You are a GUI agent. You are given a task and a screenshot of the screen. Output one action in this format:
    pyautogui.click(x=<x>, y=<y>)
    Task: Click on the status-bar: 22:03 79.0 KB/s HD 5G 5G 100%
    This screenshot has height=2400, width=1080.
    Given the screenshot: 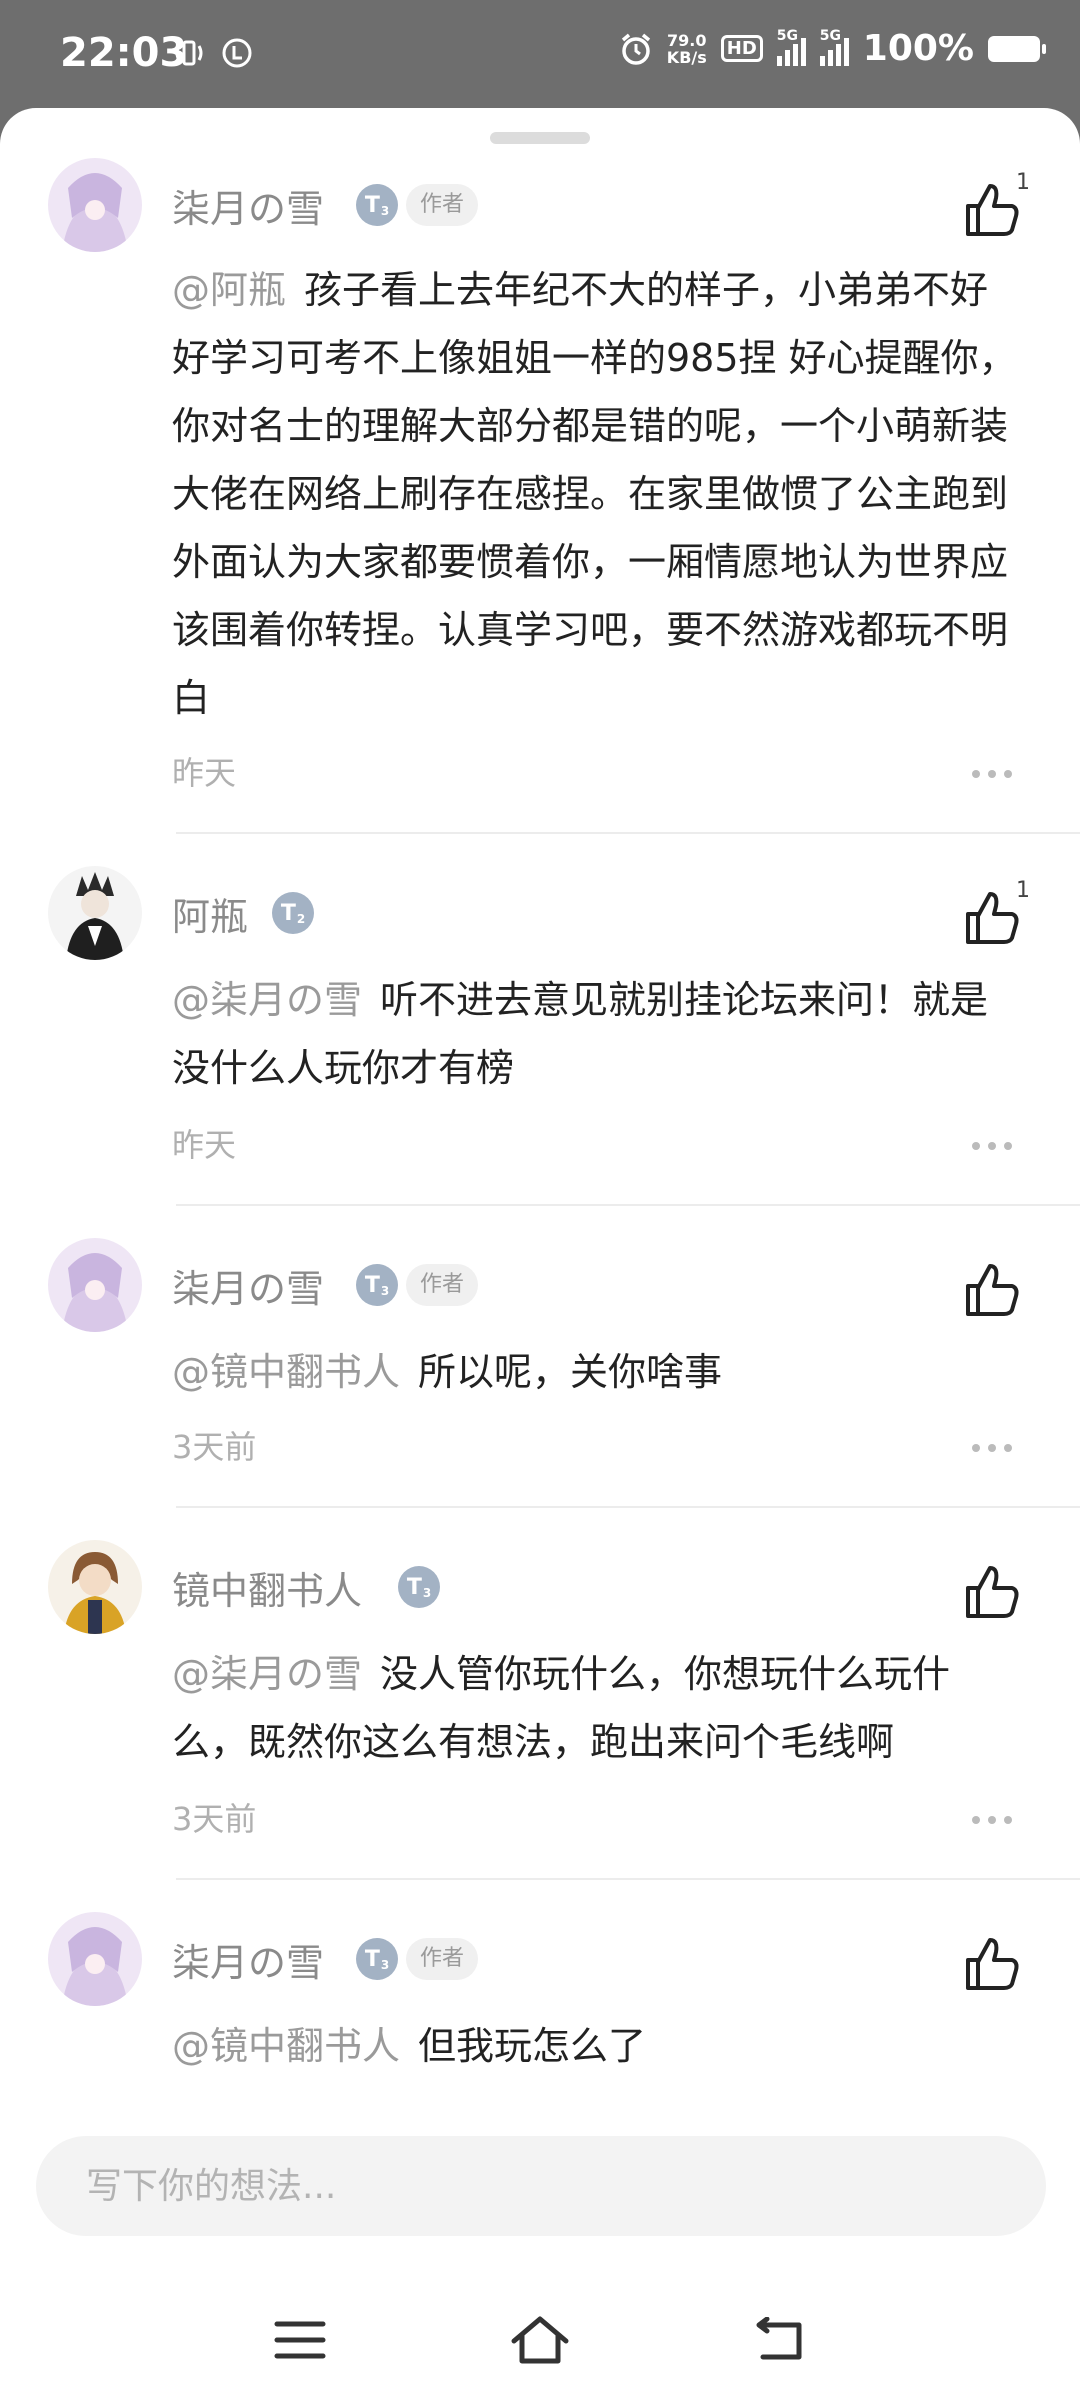 What is the action you would take?
    pyautogui.click(x=540, y=55)
    